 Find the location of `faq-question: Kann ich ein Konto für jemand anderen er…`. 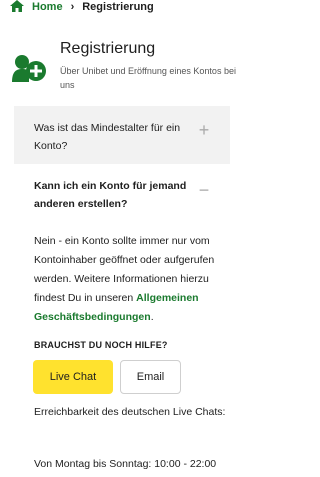

faq-question: Kann ich ein Konto für jemand anderen er… is located at coordinates (114, 195).